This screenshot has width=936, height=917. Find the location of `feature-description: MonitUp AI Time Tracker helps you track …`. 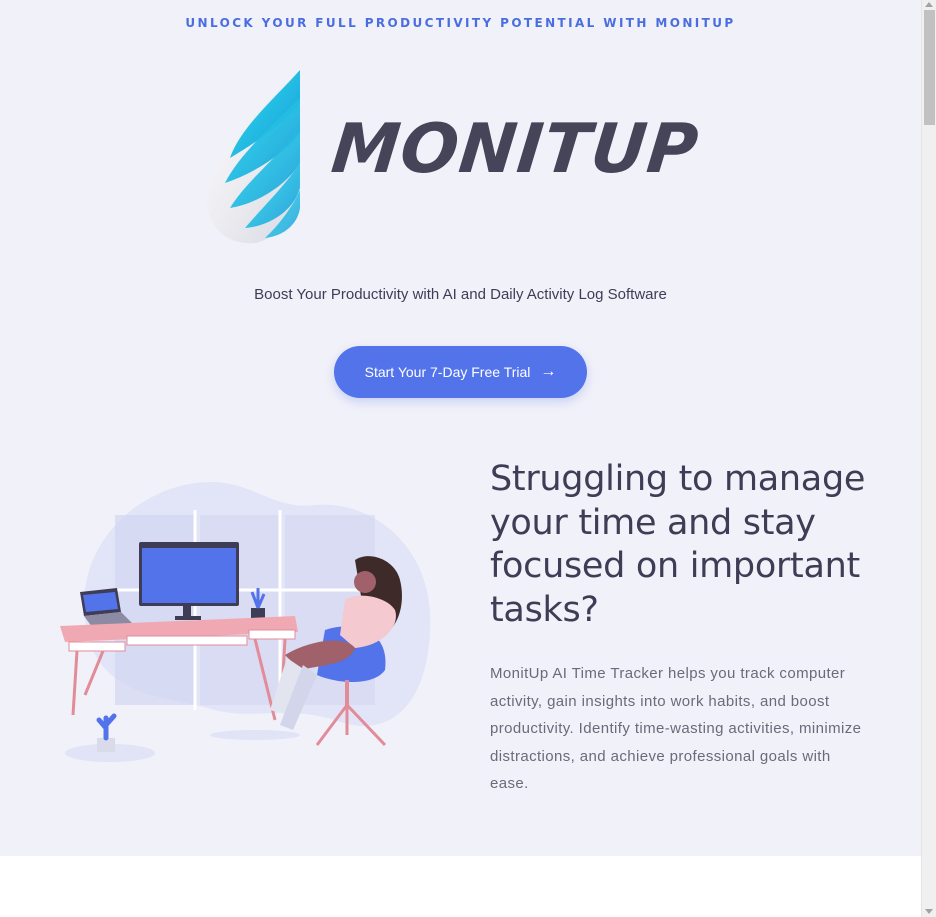

feature-description: MonitUp AI Time Tracker helps you track … is located at coordinates (676, 728).